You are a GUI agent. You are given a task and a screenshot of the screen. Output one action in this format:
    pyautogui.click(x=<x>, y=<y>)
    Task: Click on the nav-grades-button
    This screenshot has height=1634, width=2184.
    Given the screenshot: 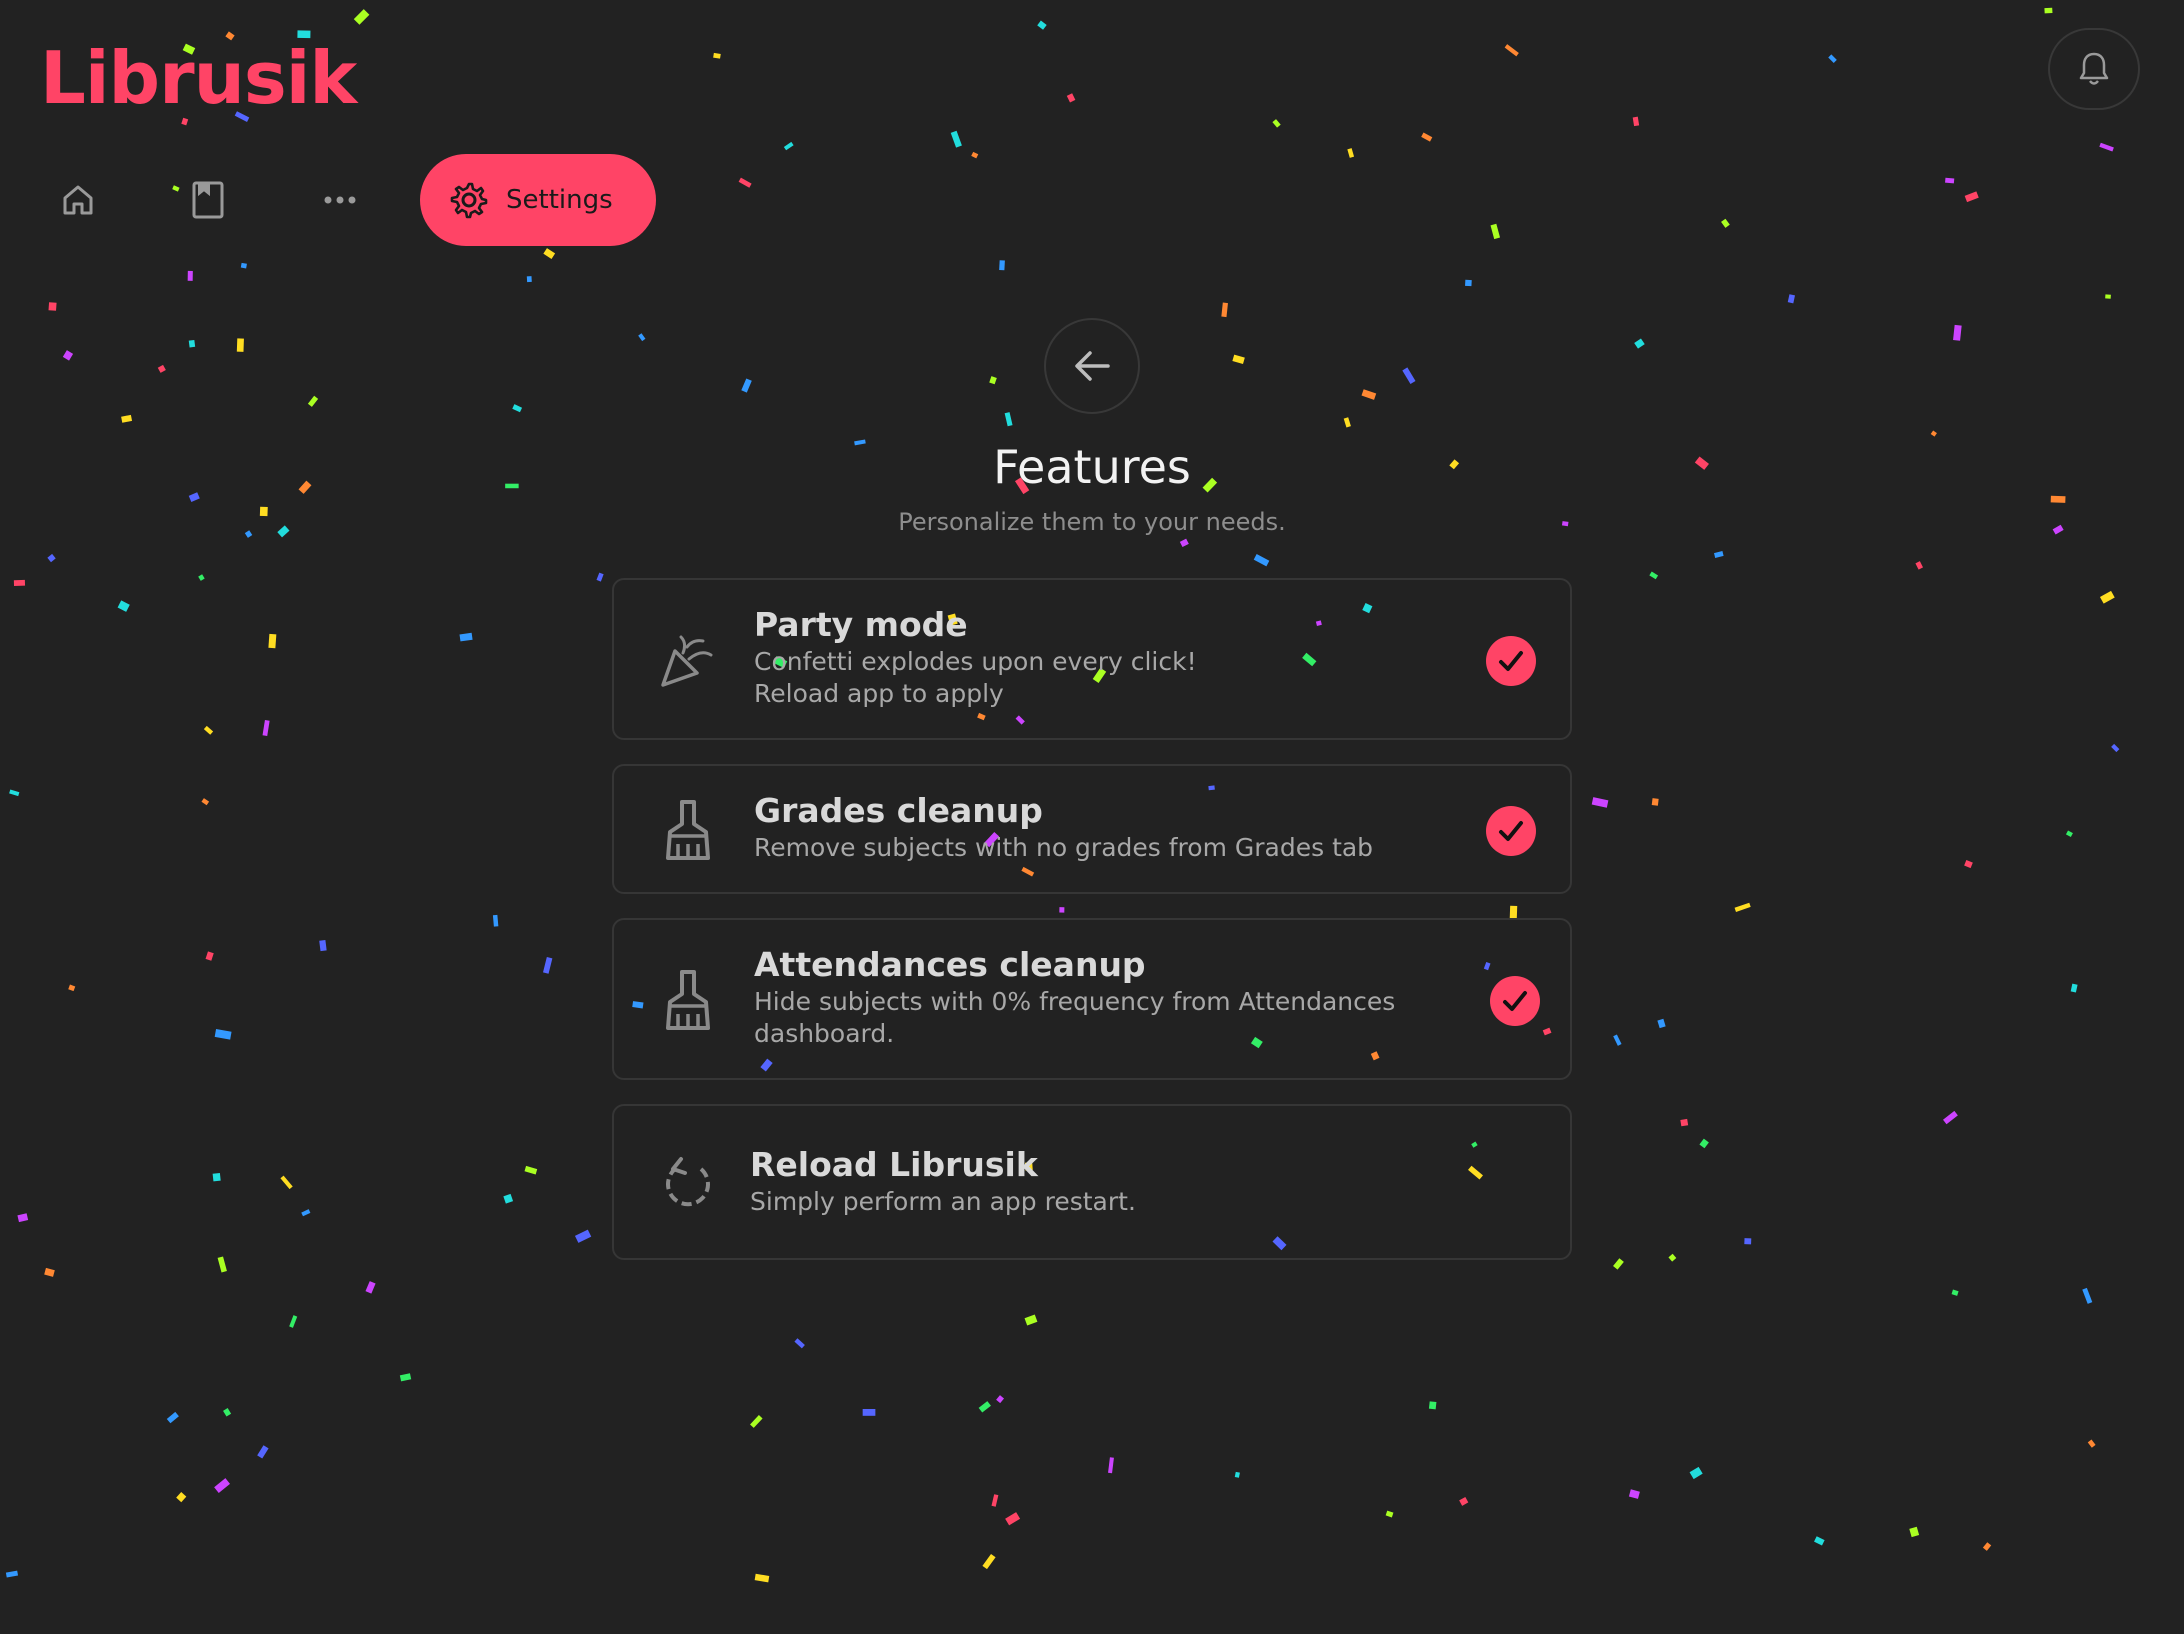 What is the action you would take?
    pyautogui.click(x=208, y=200)
    